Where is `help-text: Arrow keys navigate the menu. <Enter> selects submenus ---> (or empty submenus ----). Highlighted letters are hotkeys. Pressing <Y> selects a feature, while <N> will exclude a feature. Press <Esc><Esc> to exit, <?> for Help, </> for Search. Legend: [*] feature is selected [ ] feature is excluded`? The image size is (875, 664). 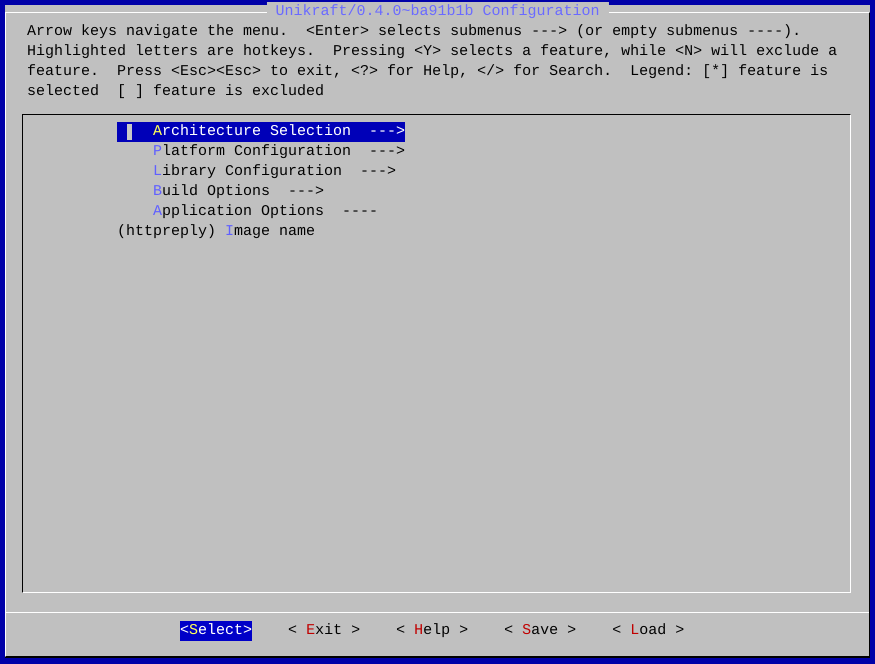
help-text: Arrow keys navigate the menu. <Enter> selects submenus ---> (or empty submenus ----). Highlighted letters are hotkeys. Pressing <Y> selects a feature, while <N> will exclude a feature. Press <Esc><Esc> to exit, <?> for Help, </> for Search. Legend: [*] feature is selected [ ] feature is excluded is located at coordinates (432, 62).